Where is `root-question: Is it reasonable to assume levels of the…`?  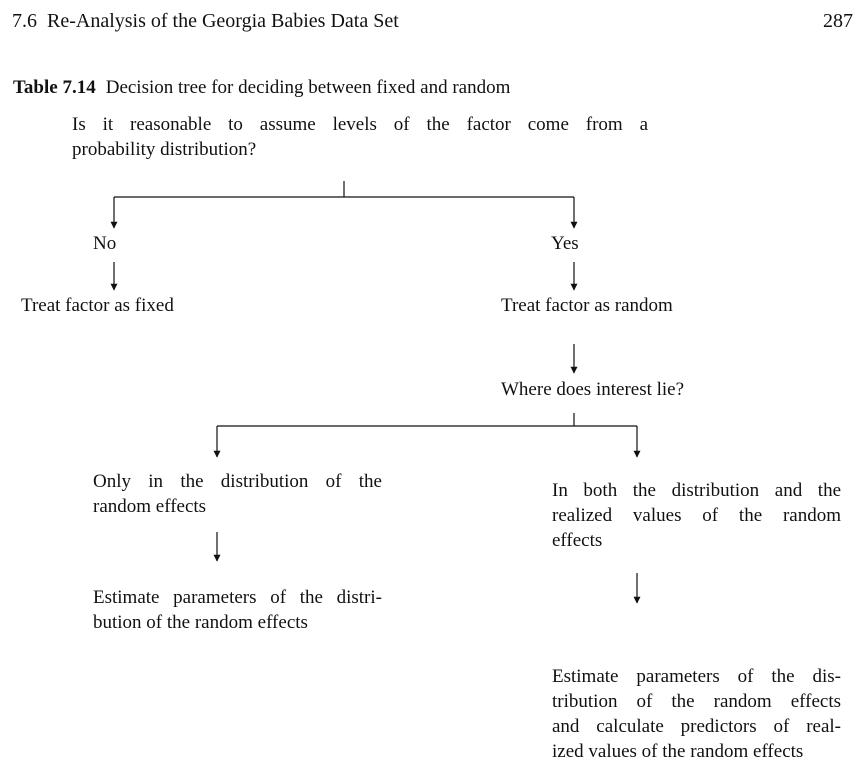
root-question: Is it reasonable to assume levels of the… is located at coordinates (360, 137).